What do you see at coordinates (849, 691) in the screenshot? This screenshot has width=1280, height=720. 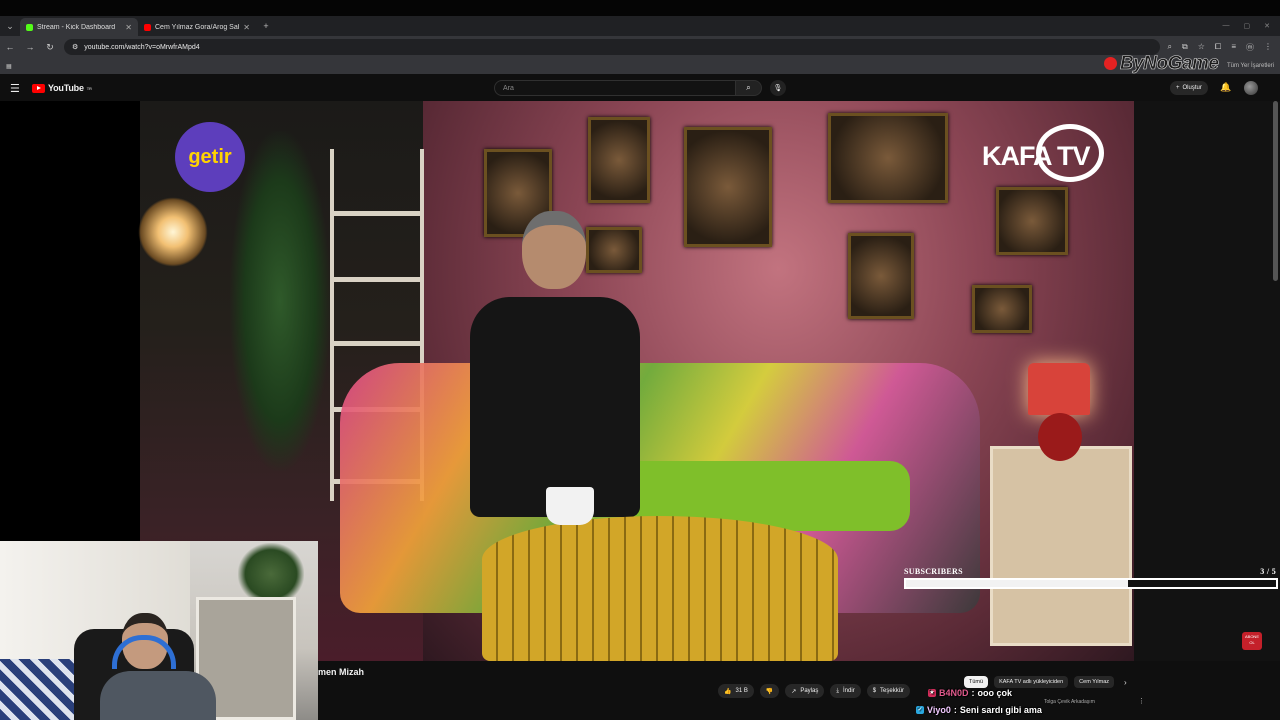 I see `download-label: İndir` at bounding box center [849, 691].